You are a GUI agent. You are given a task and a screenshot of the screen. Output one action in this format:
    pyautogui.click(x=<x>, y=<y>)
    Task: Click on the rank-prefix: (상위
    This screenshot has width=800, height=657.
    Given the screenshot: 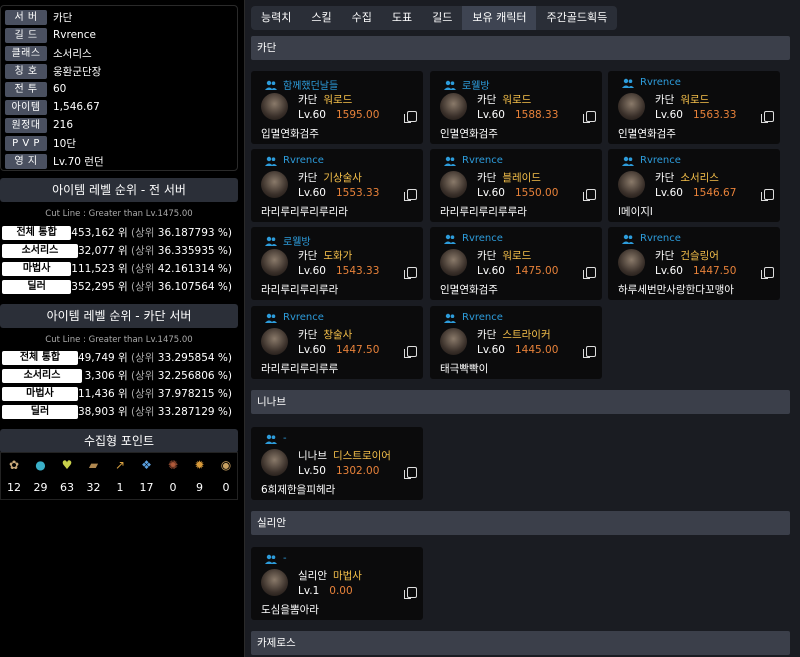 What is the action you would take?
    pyautogui.click(x=143, y=233)
    